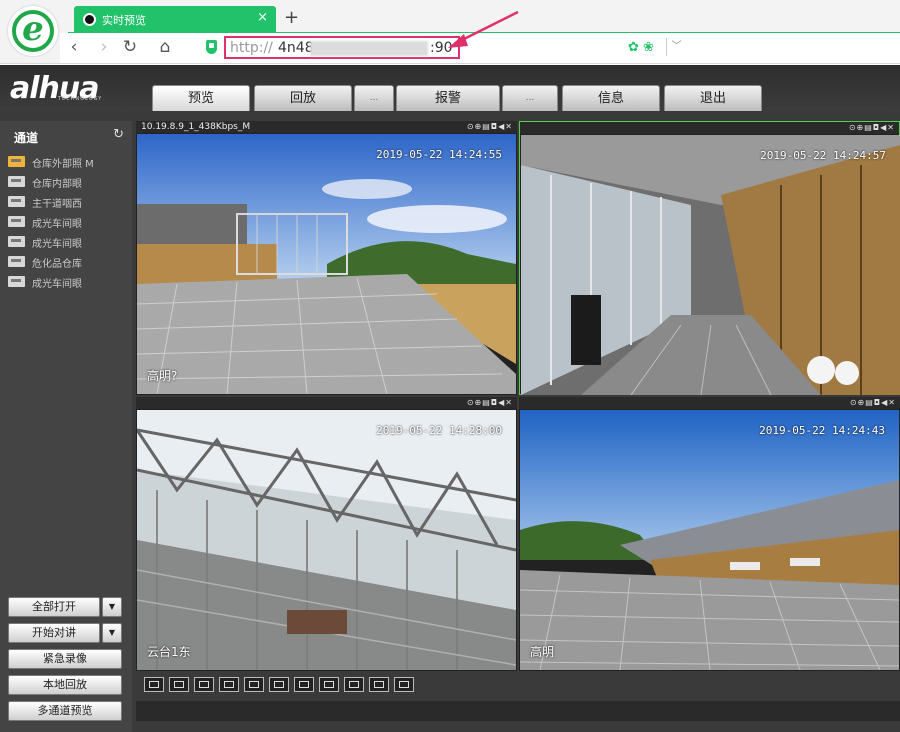  I want to click on talk-dropdown: ▼, so click(112, 633).